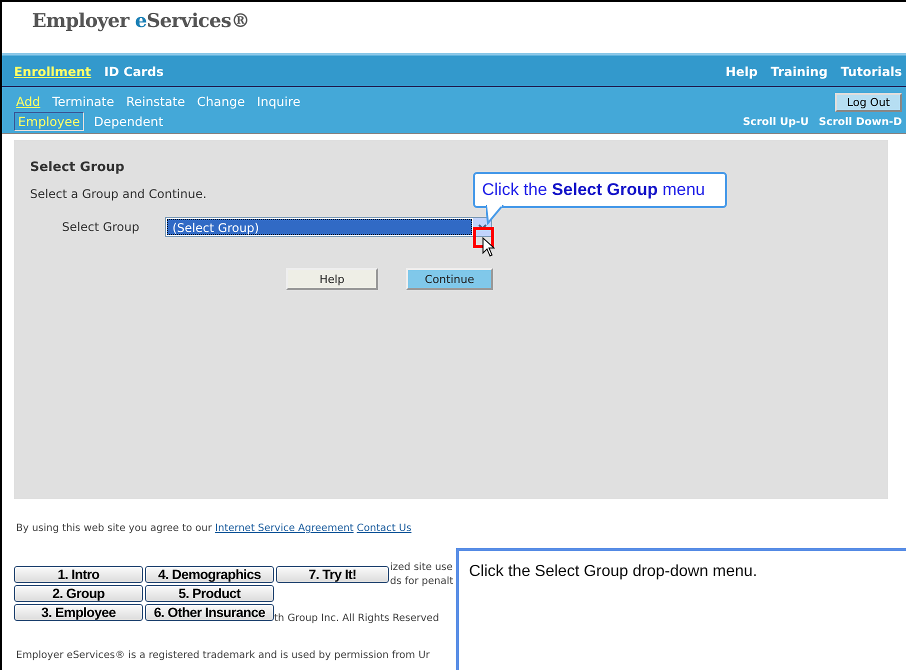 This screenshot has height=670, width=906. What do you see at coordinates (871, 71) in the screenshot?
I see `nav-link: Tutorials` at bounding box center [871, 71].